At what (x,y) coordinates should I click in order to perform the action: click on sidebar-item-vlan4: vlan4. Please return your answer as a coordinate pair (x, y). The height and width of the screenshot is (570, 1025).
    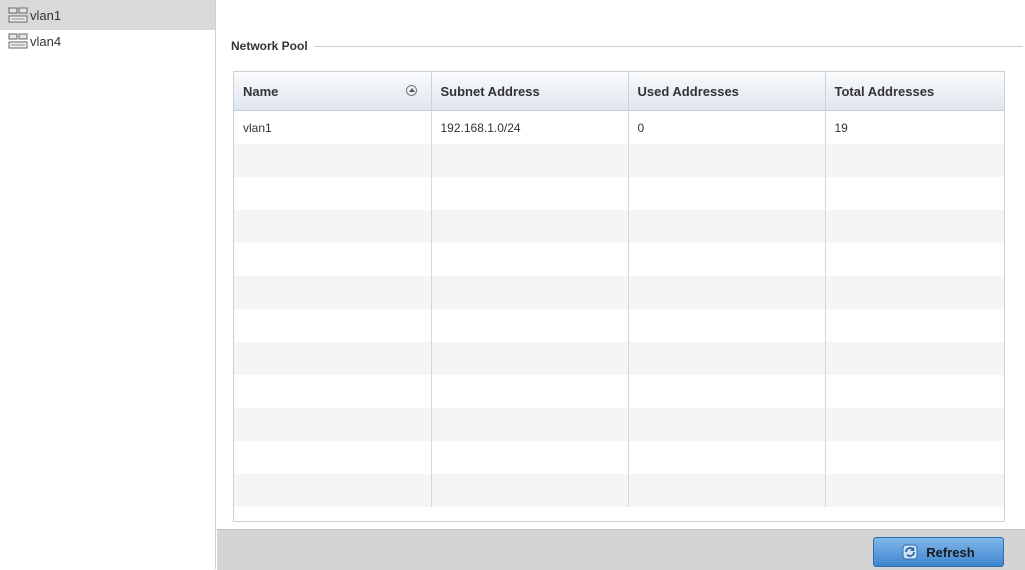
    Looking at the image, I should click on (107, 41).